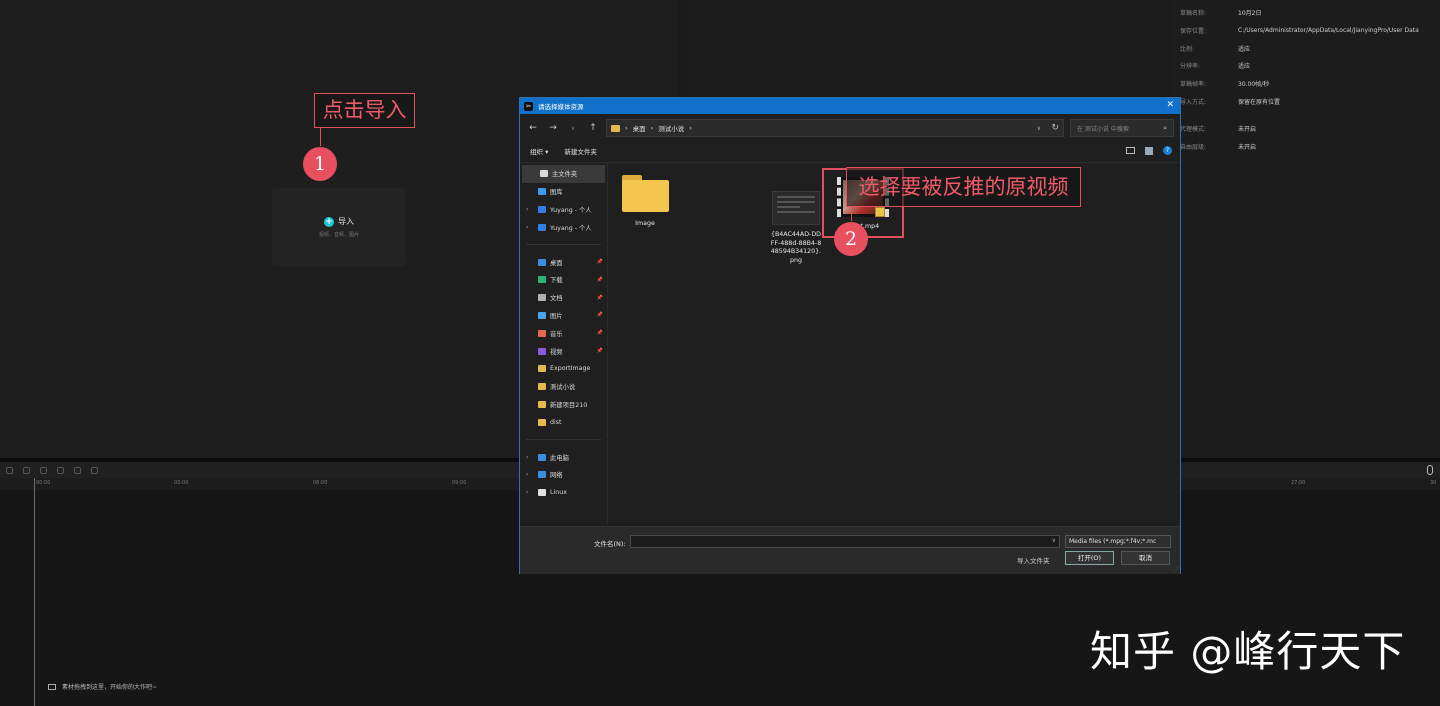 Image resolution: width=1440 pixels, height=706 pixels. I want to click on prop-row: 导入方式: 保留在原有位置, so click(1306, 101).